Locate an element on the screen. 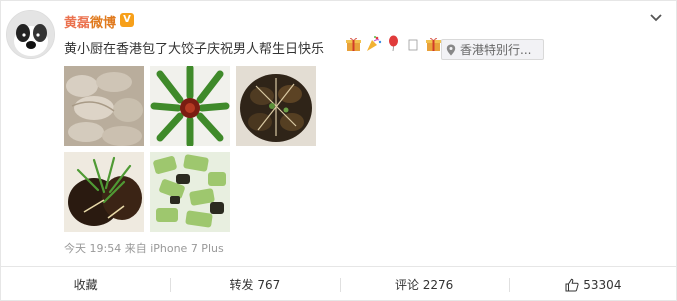 The height and width of the screenshot is (301, 677). username: 黄磊微博 is located at coordinates (90, 21).